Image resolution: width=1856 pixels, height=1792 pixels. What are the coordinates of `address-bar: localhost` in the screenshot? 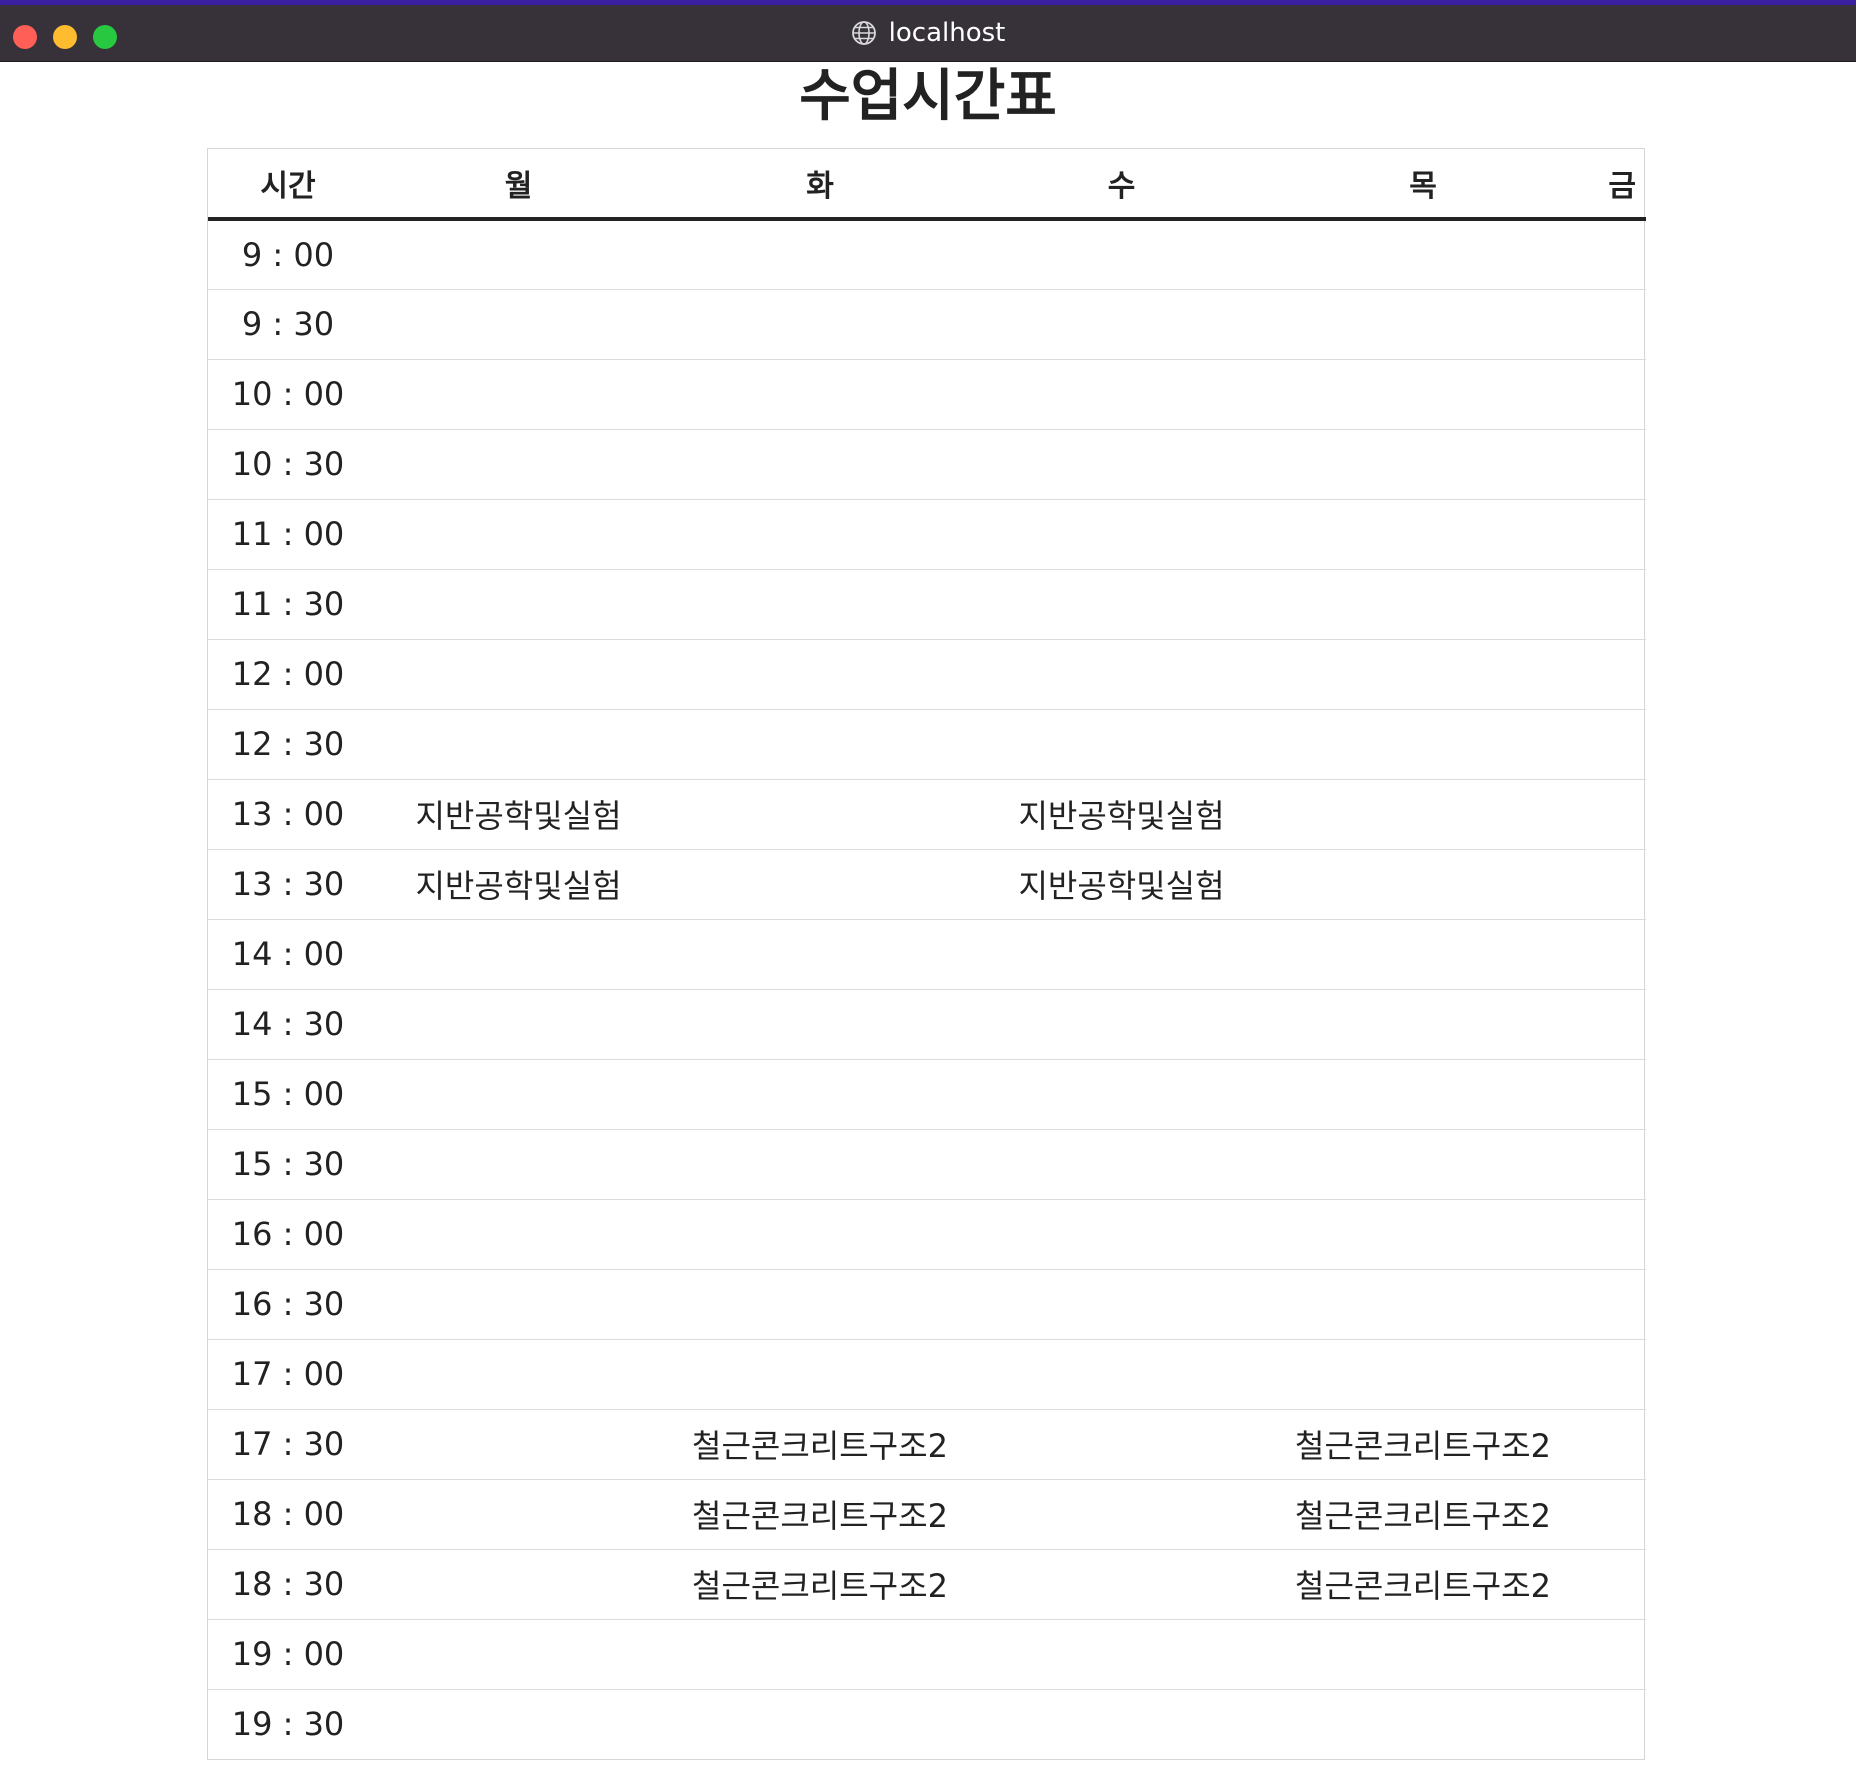 It's located at (928, 33).